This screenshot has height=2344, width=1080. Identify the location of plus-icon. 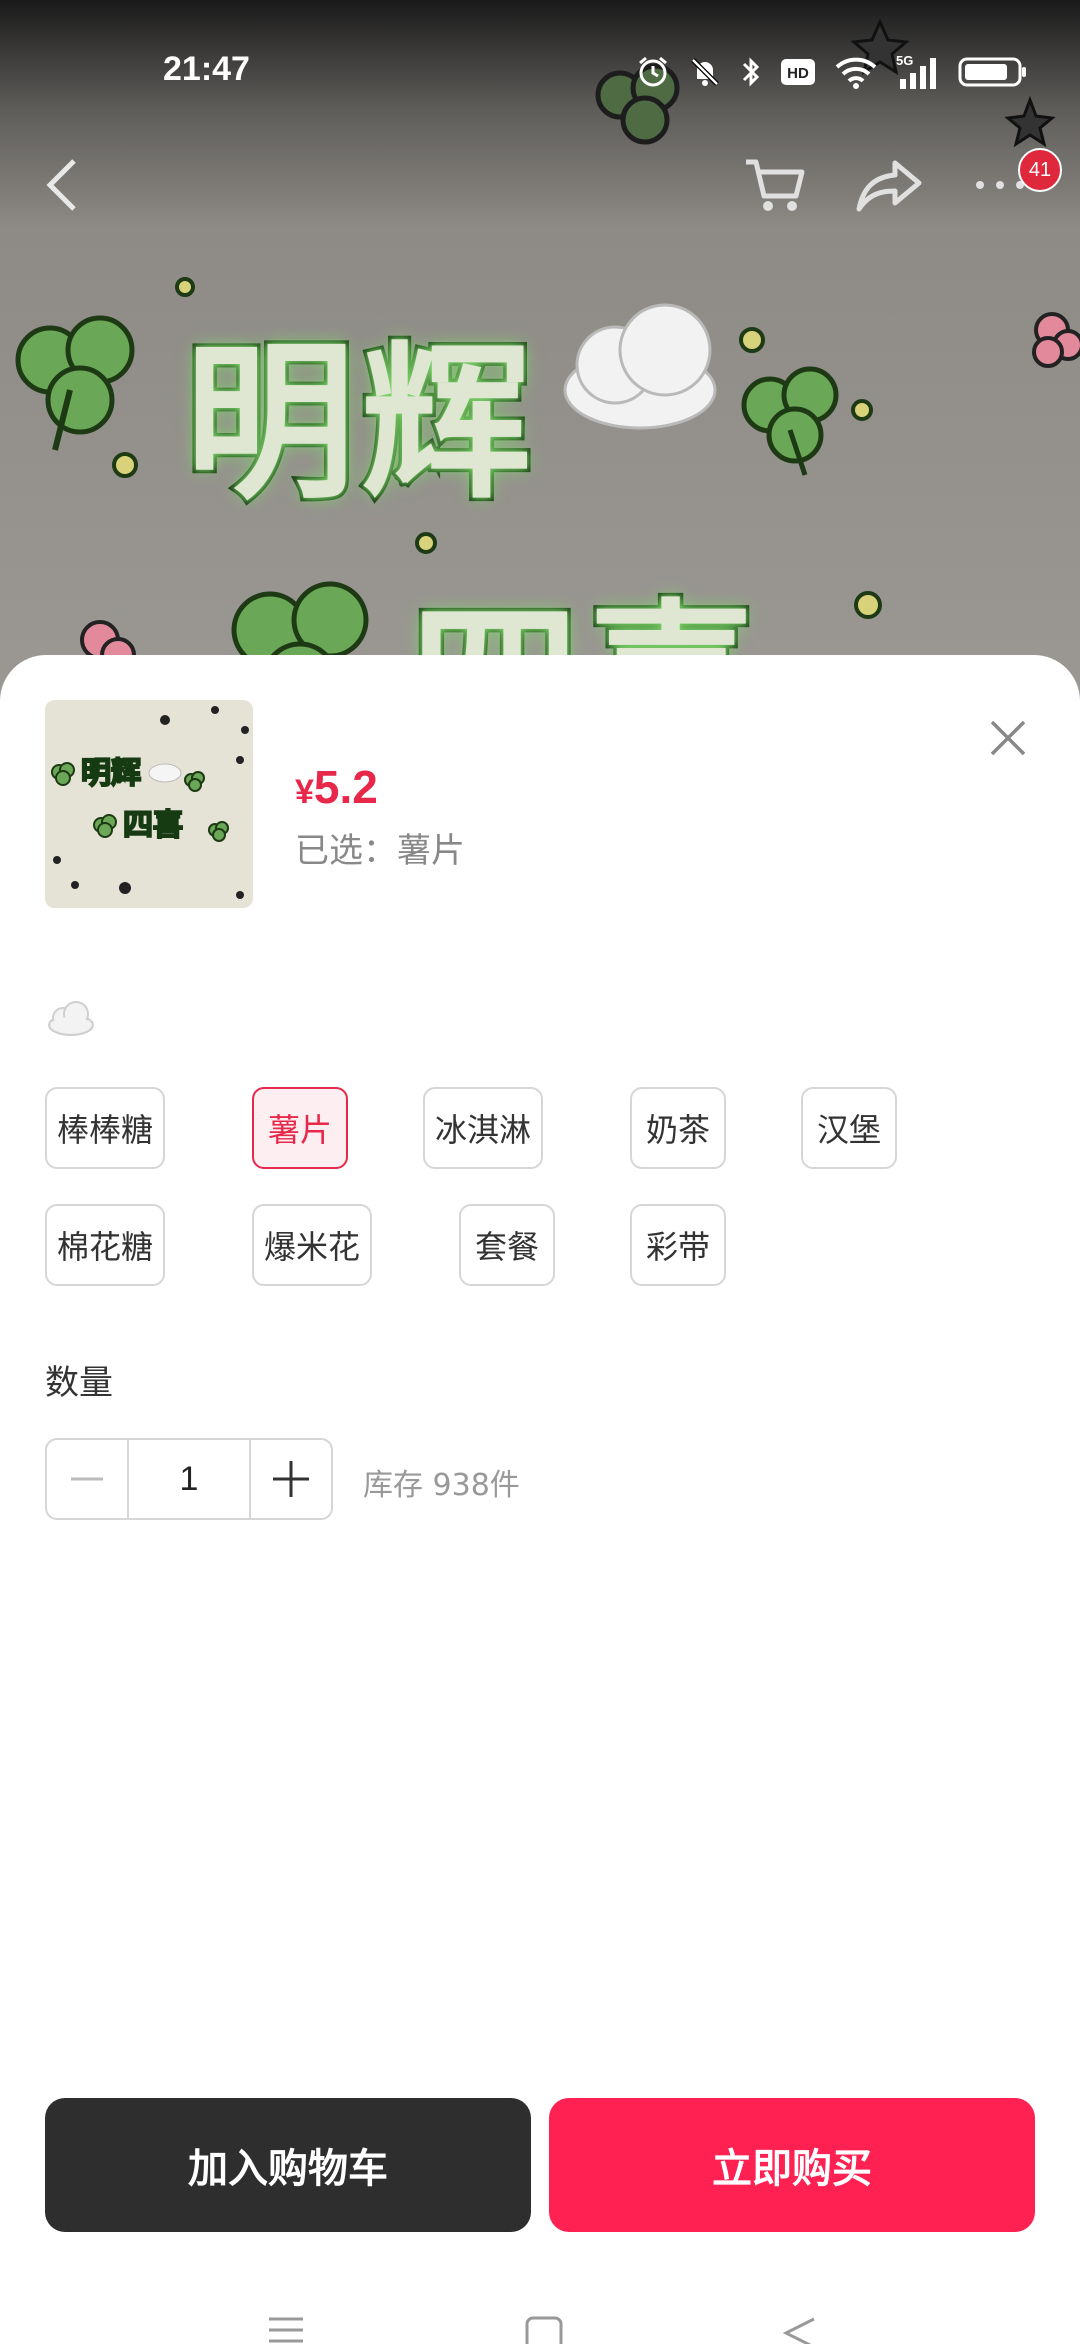
(291, 1479).